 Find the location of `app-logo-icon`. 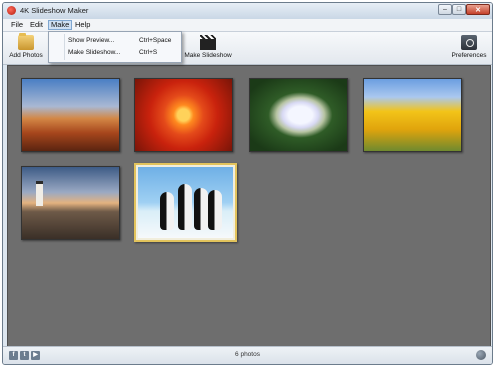

app-logo-icon is located at coordinates (11, 10).